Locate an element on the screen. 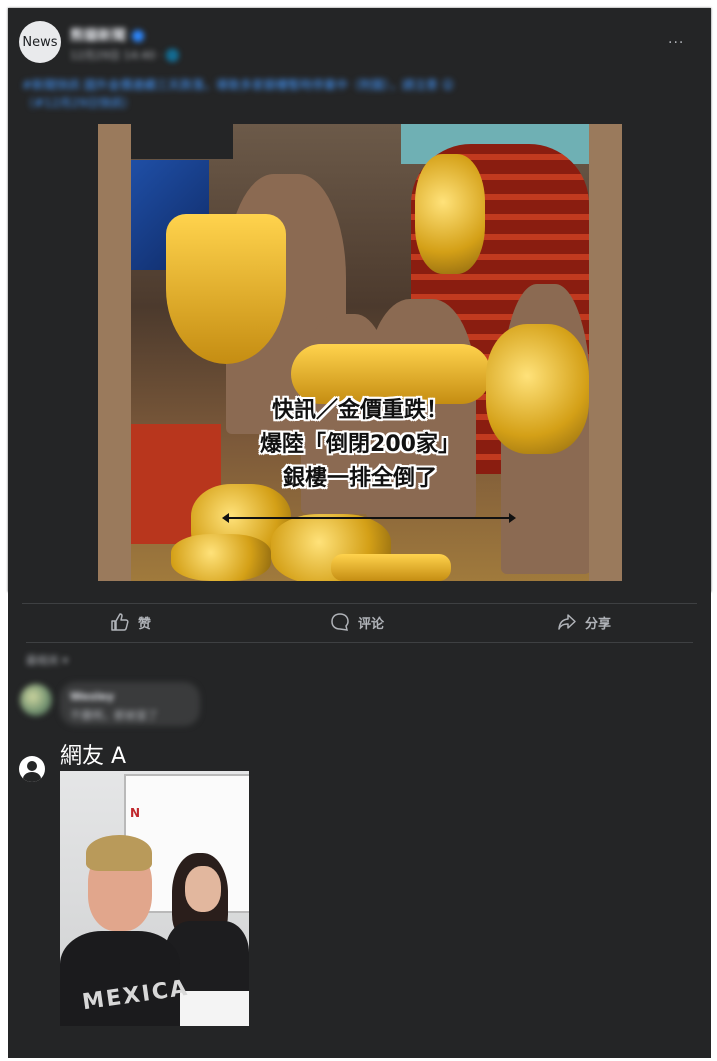 The image size is (717, 1061). comment-author: Wesley is located at coordinates (92, 696).